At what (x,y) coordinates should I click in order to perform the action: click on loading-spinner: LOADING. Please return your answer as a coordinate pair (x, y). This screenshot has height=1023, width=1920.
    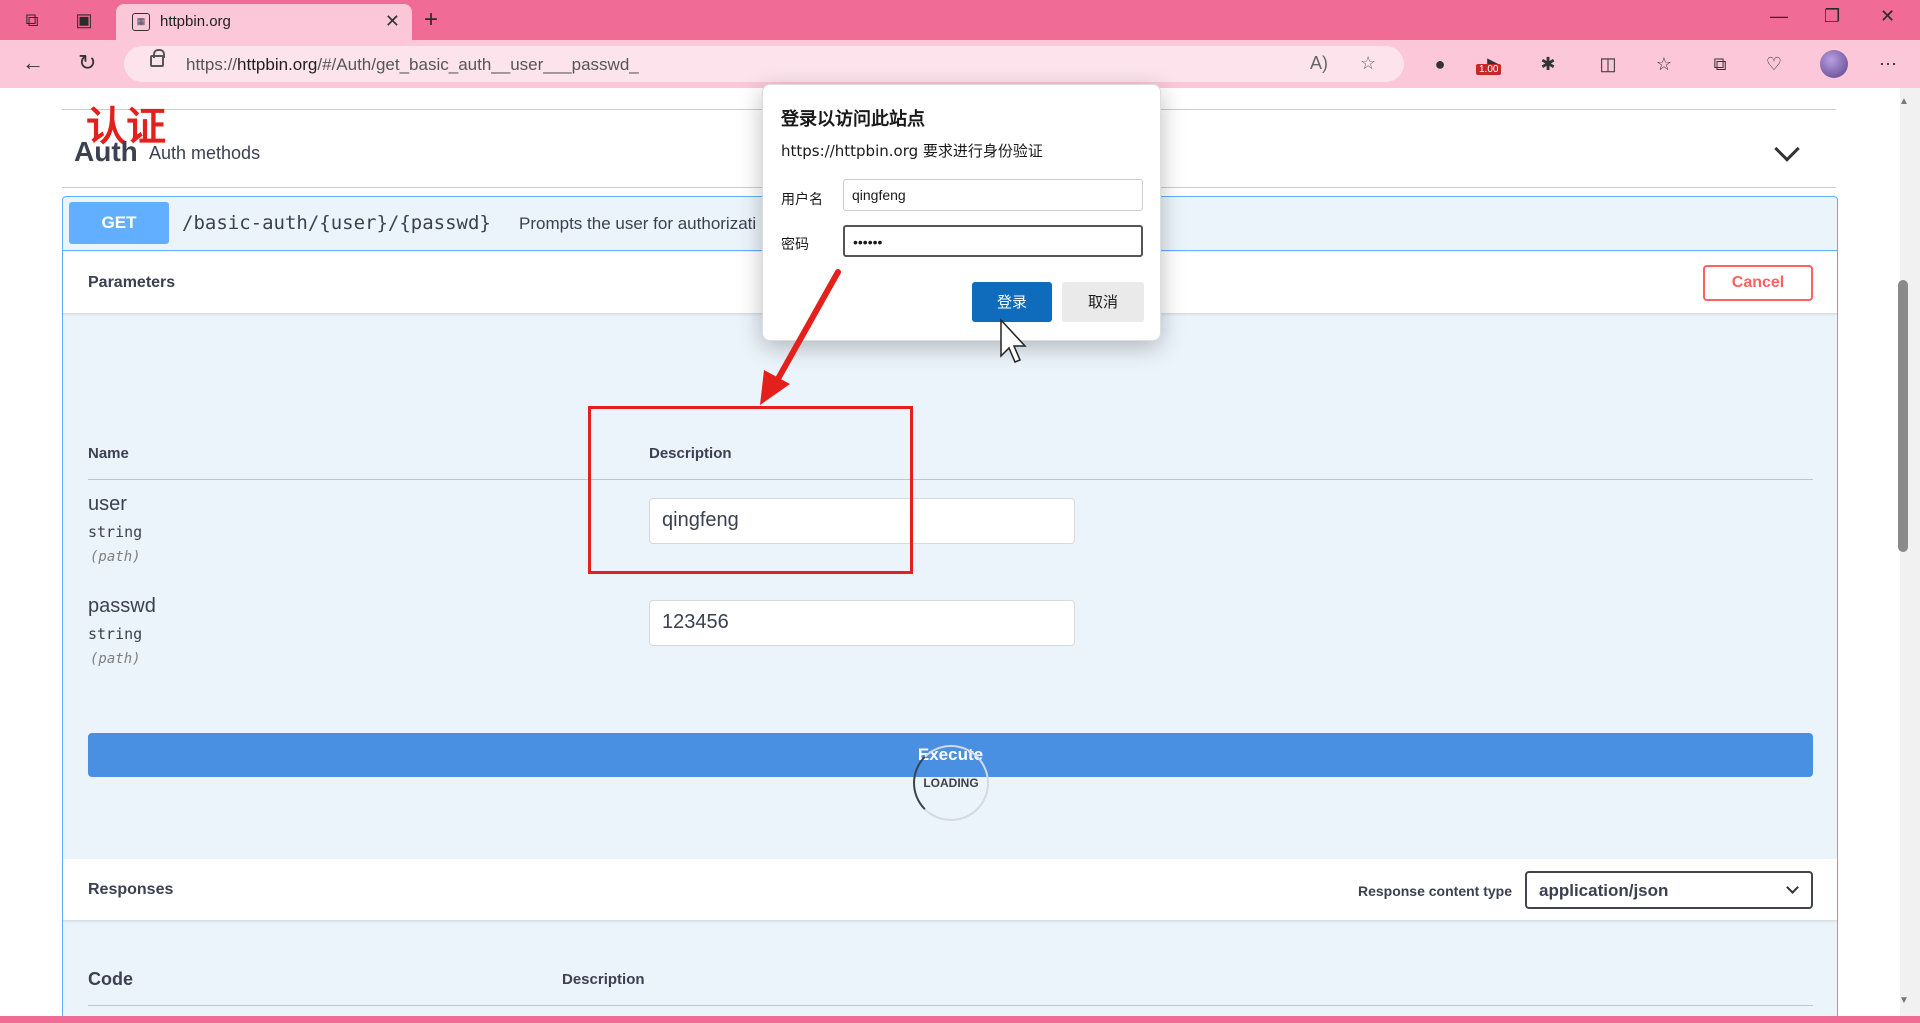
    Looking at the image, I should click on (951, 783).